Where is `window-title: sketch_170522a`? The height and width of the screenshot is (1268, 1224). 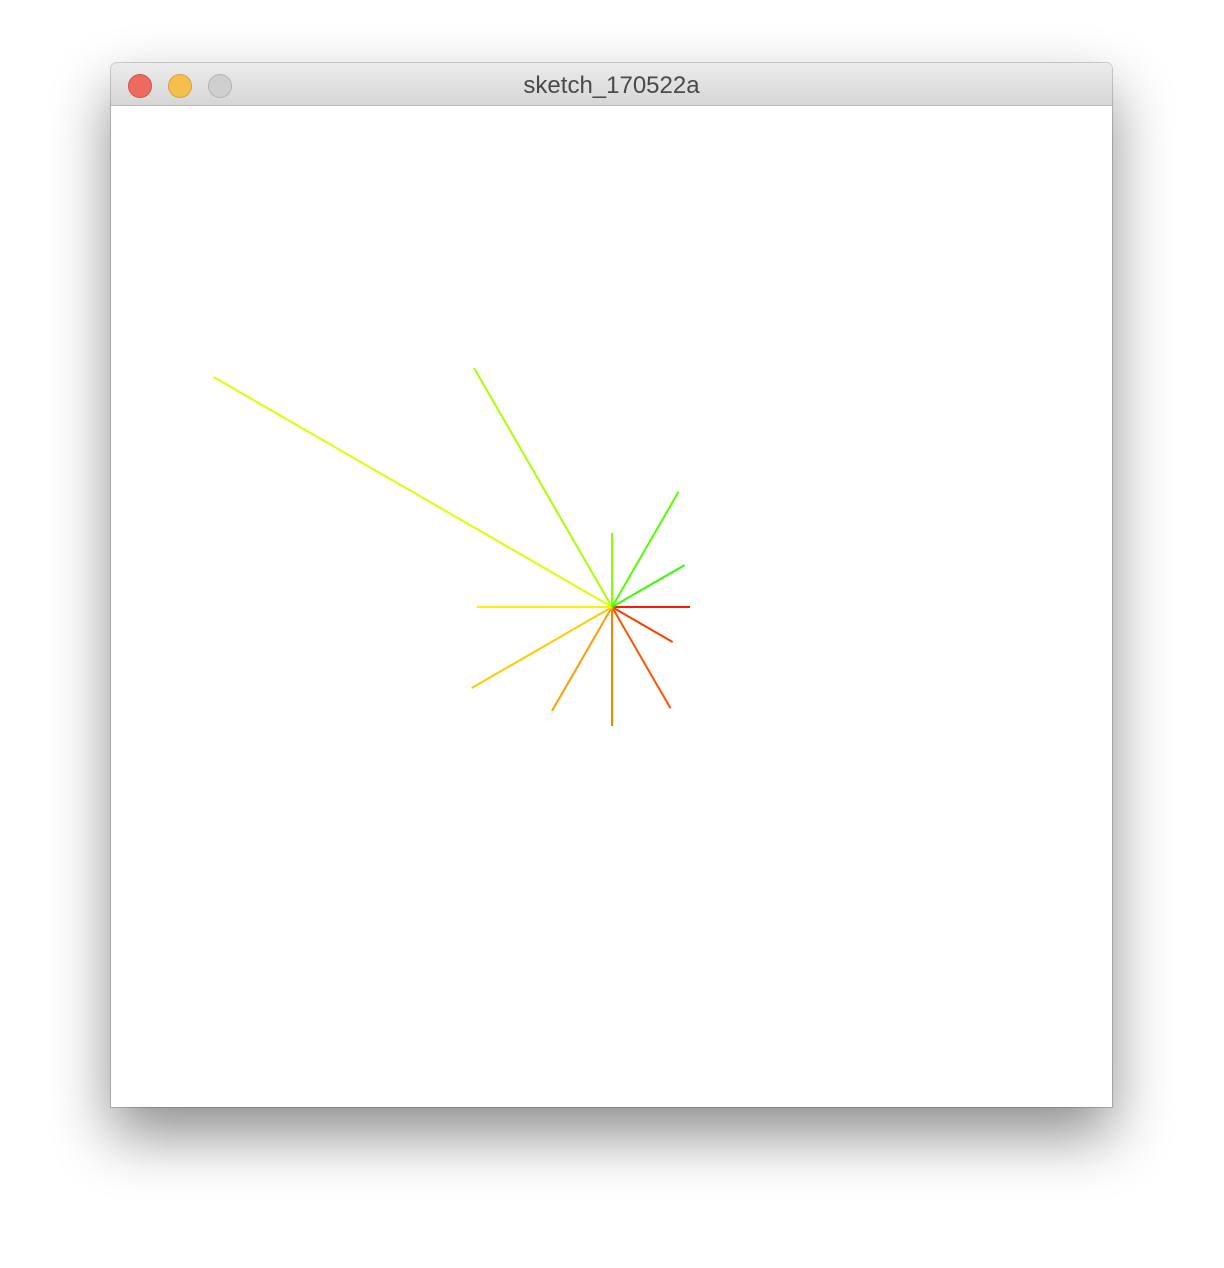
window-title: sketch_170522a is located at coordinates (611, 85).